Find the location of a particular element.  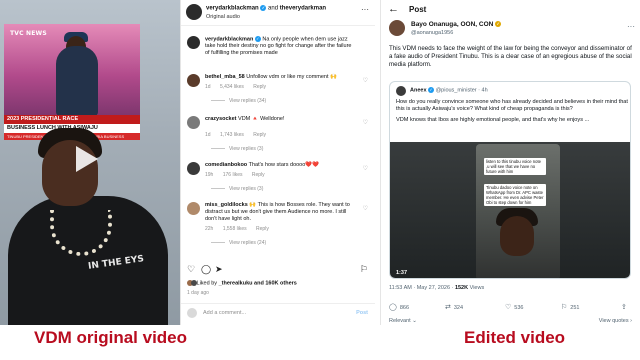

comment-likes: 176 likes is located at coordinates (233, 175).